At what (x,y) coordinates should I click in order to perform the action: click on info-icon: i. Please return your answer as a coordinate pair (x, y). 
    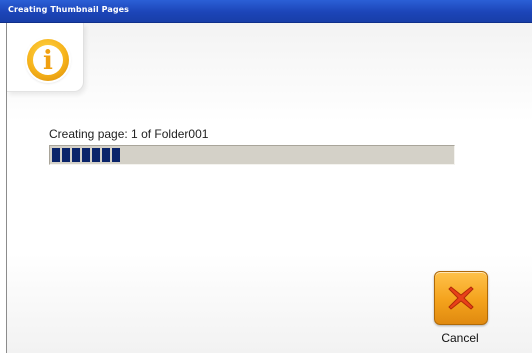
    Looking at the image, I should click on (48, 60).